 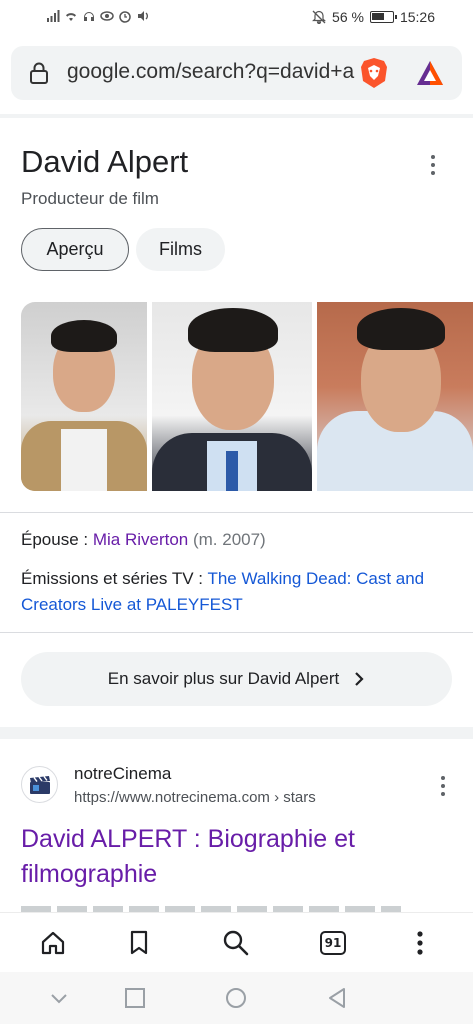 What do you see at coordinates (348, 17) in the screenshot?
I see `battery-percent: 56 %` at bounding box center [348, 17].